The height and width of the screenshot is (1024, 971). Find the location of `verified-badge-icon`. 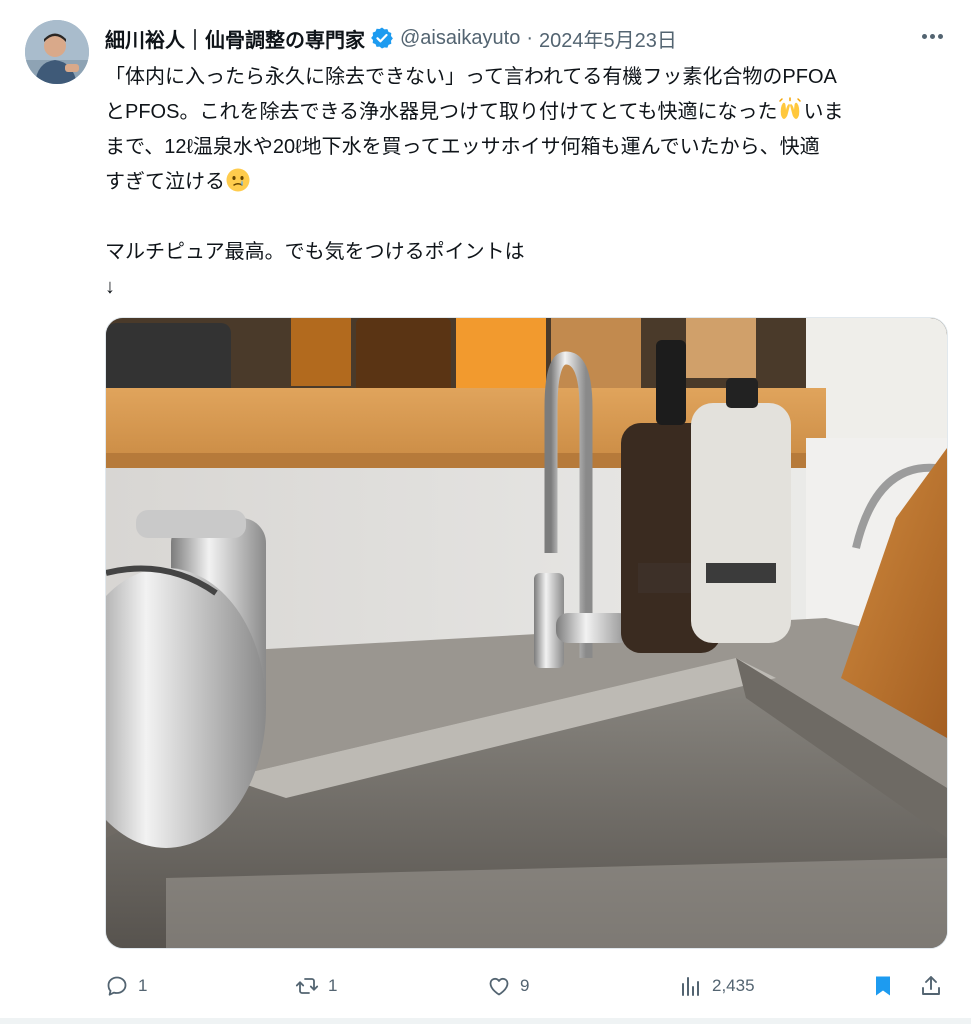

verified-badge-icon is located at coordinates (382, 38).